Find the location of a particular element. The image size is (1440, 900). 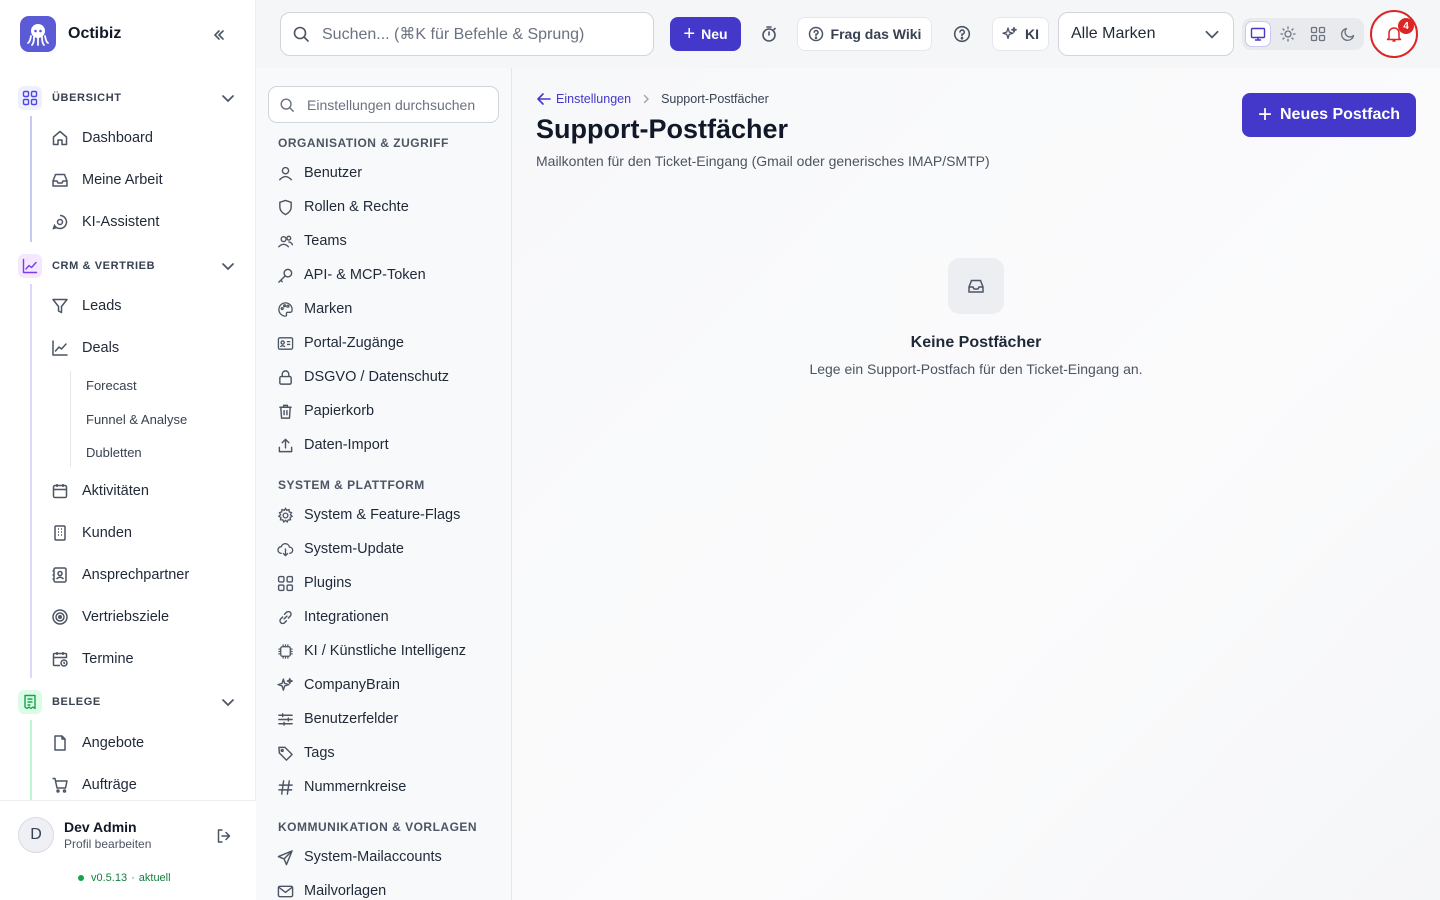

version-status: v0.5.13 · aktuell is located at coordinates (124, 878).